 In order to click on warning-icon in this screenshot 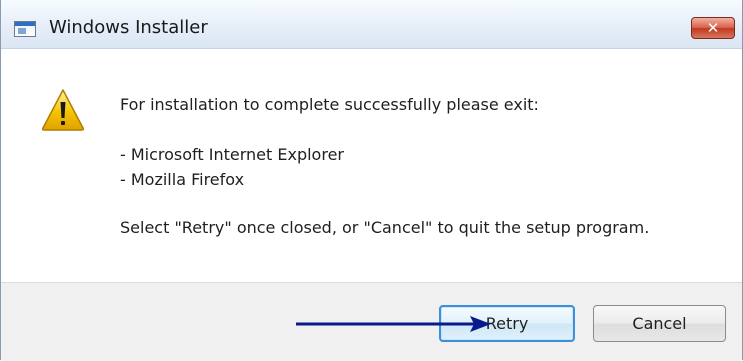, I will do `click(63, 110)`.